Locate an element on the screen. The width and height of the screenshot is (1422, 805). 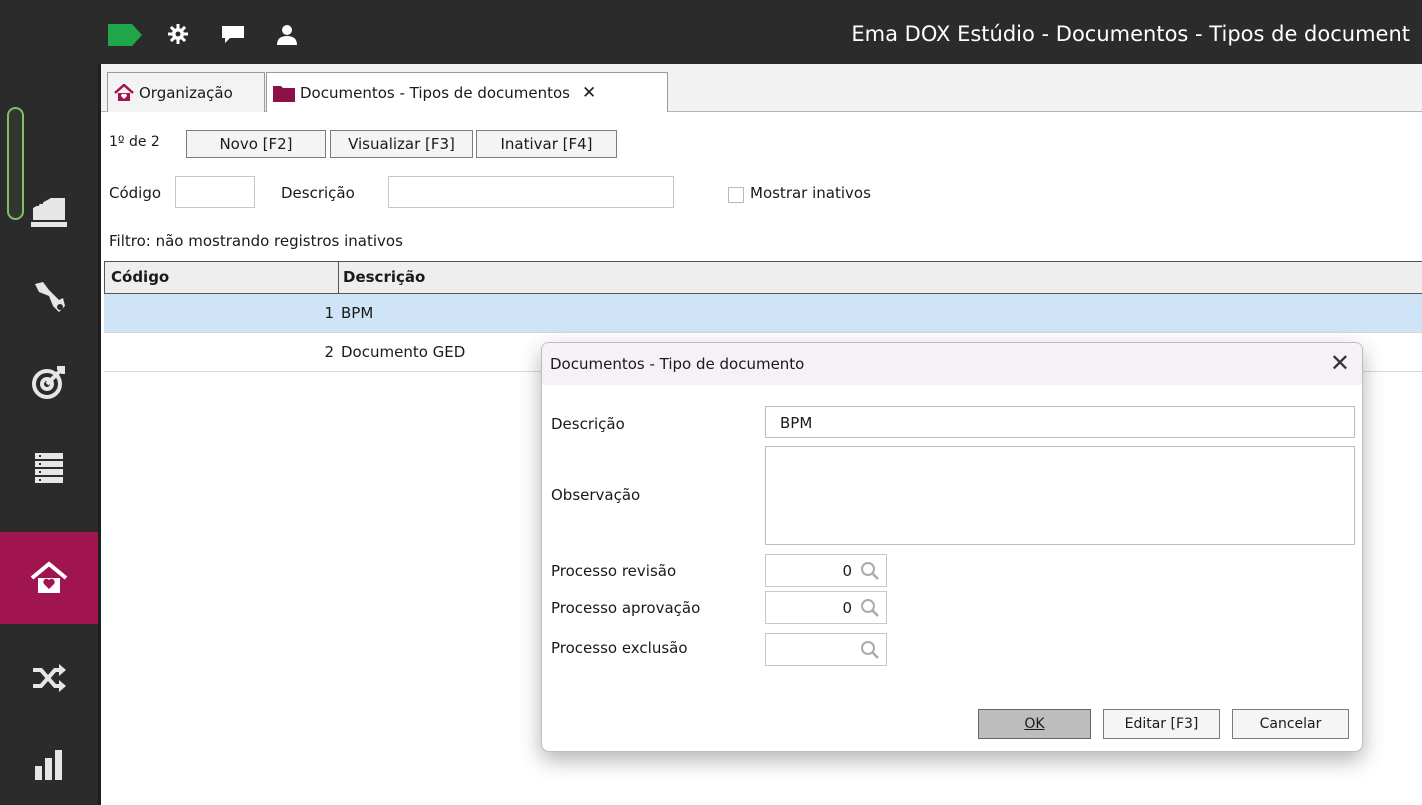
approval-process-label: Processo aprovação is located at coordinates (626, 608).